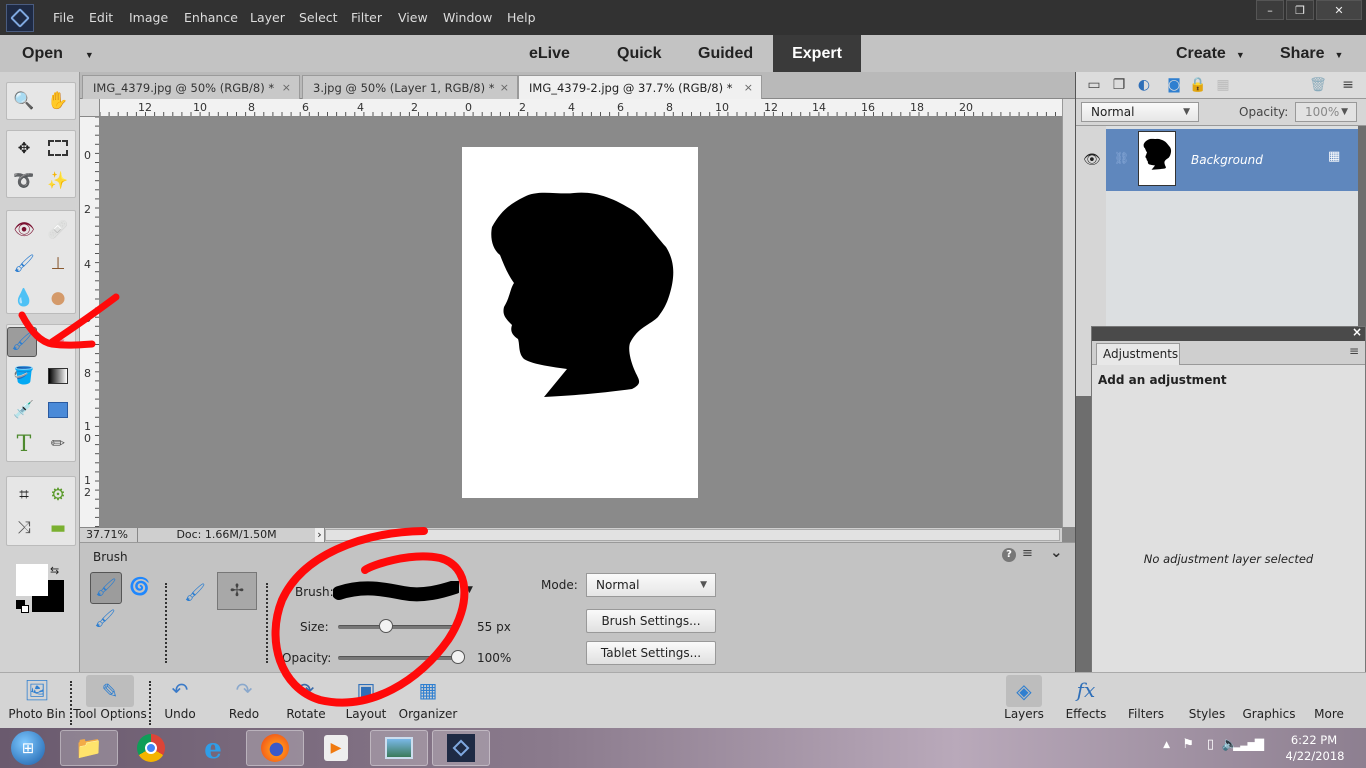 The width and height of the screenshot is (1366, 768). I want to click on tab-quick: Quick, so click(639, 53).